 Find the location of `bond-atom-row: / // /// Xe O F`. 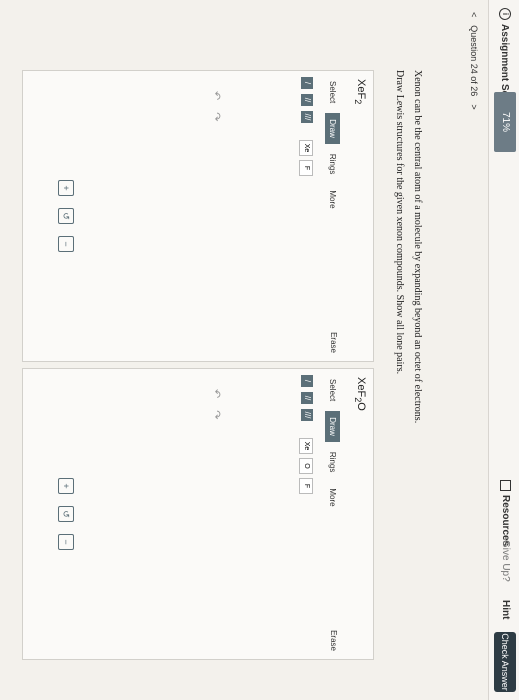

bond-atom-row: / // /// Xe O F is located at coordinates (306, 434).